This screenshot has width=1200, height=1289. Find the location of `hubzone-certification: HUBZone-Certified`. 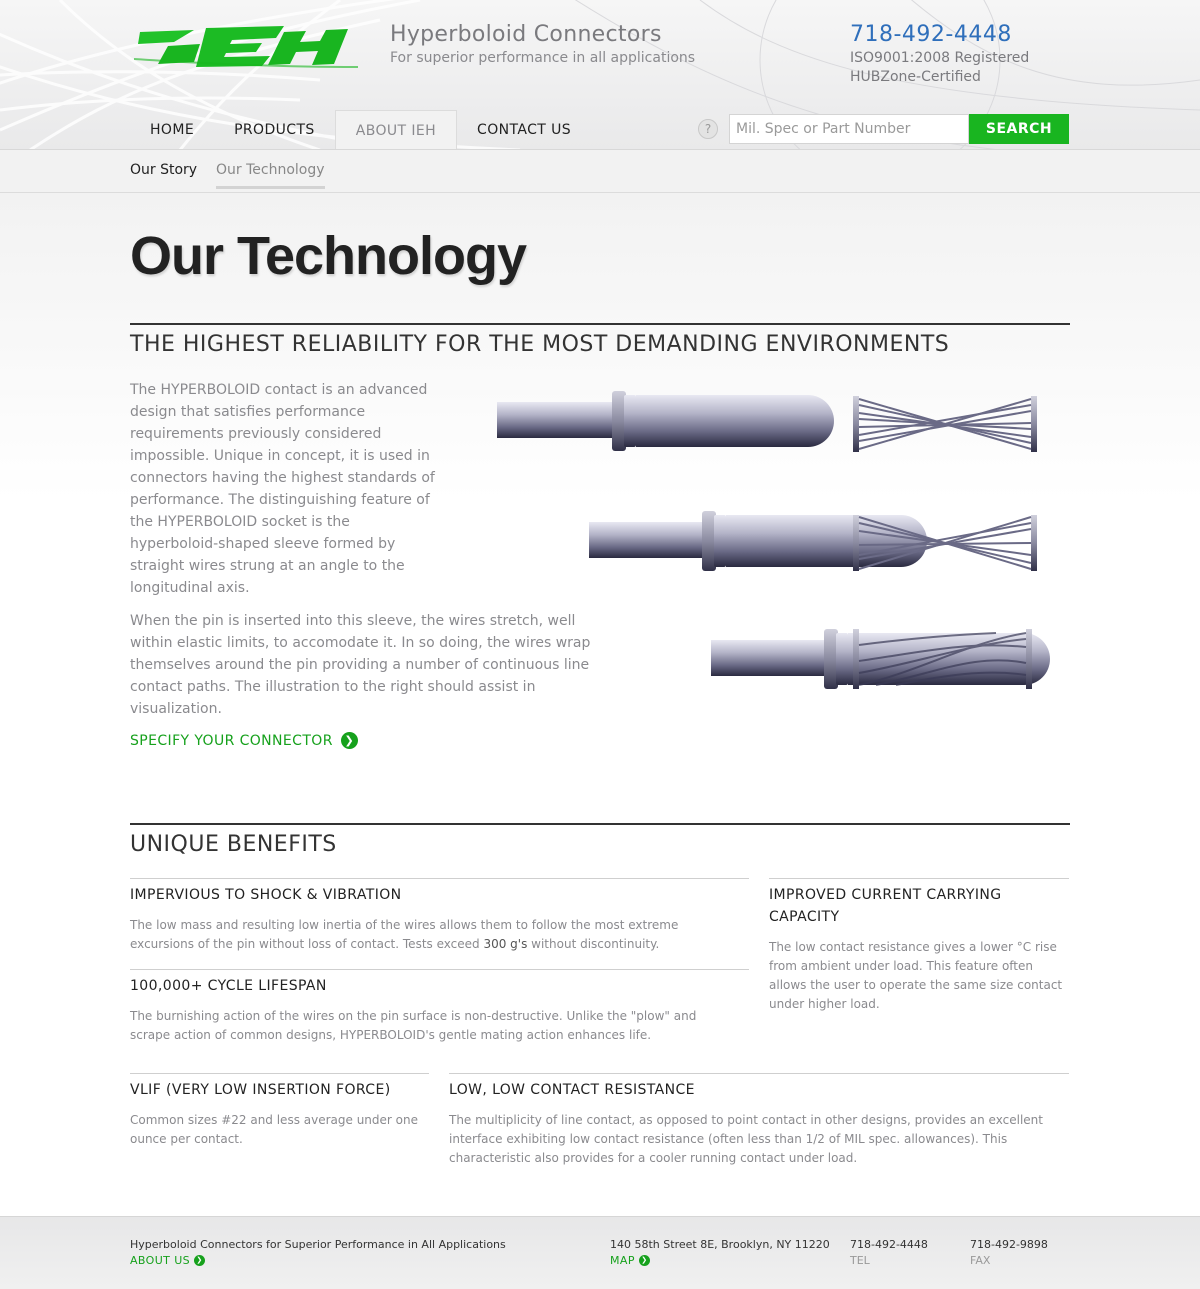

hubzone-certification: HUBZone-Certified is located at coordinates (915, 77).